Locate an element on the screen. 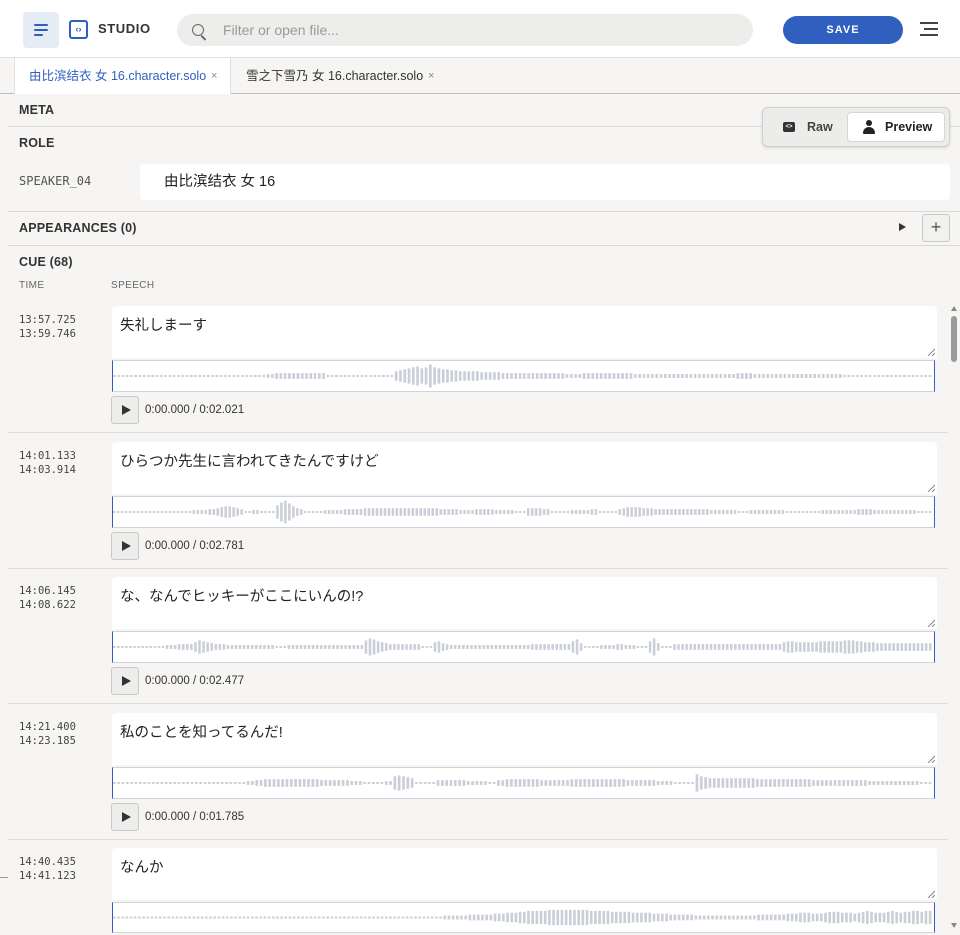 The image size is (960, 935). raw-view-button: <> Raw is located at coordinates (811, 127).